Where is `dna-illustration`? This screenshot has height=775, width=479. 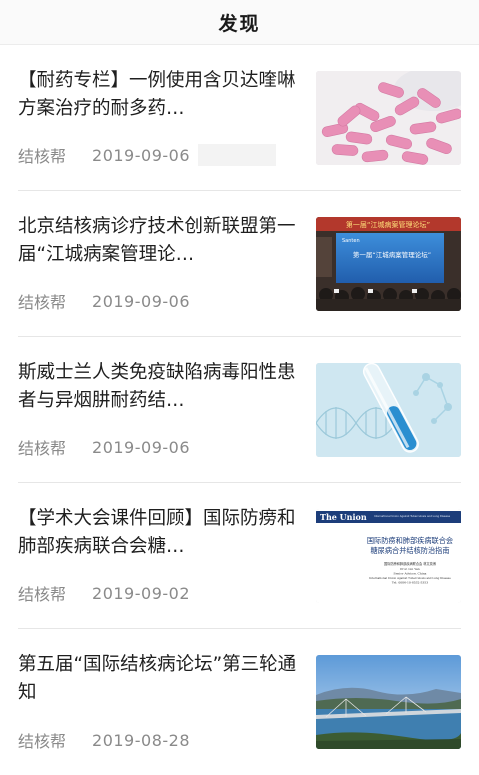
dna-illustration is located at coordinates (388, 409).